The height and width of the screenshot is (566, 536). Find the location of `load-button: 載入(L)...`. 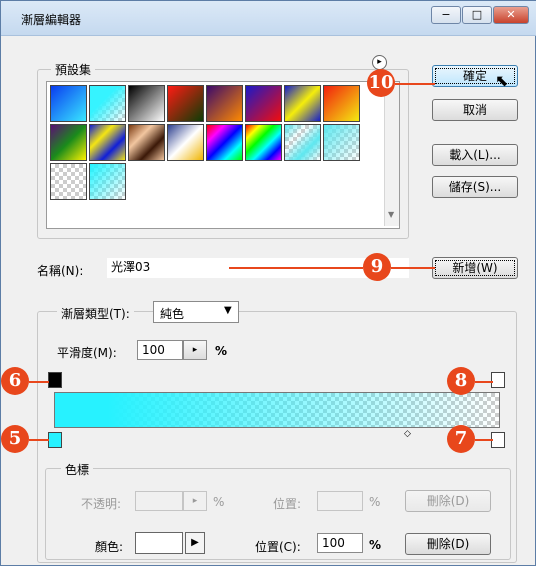

load-button: 載入(L)... is located at coordinates (475, 155).